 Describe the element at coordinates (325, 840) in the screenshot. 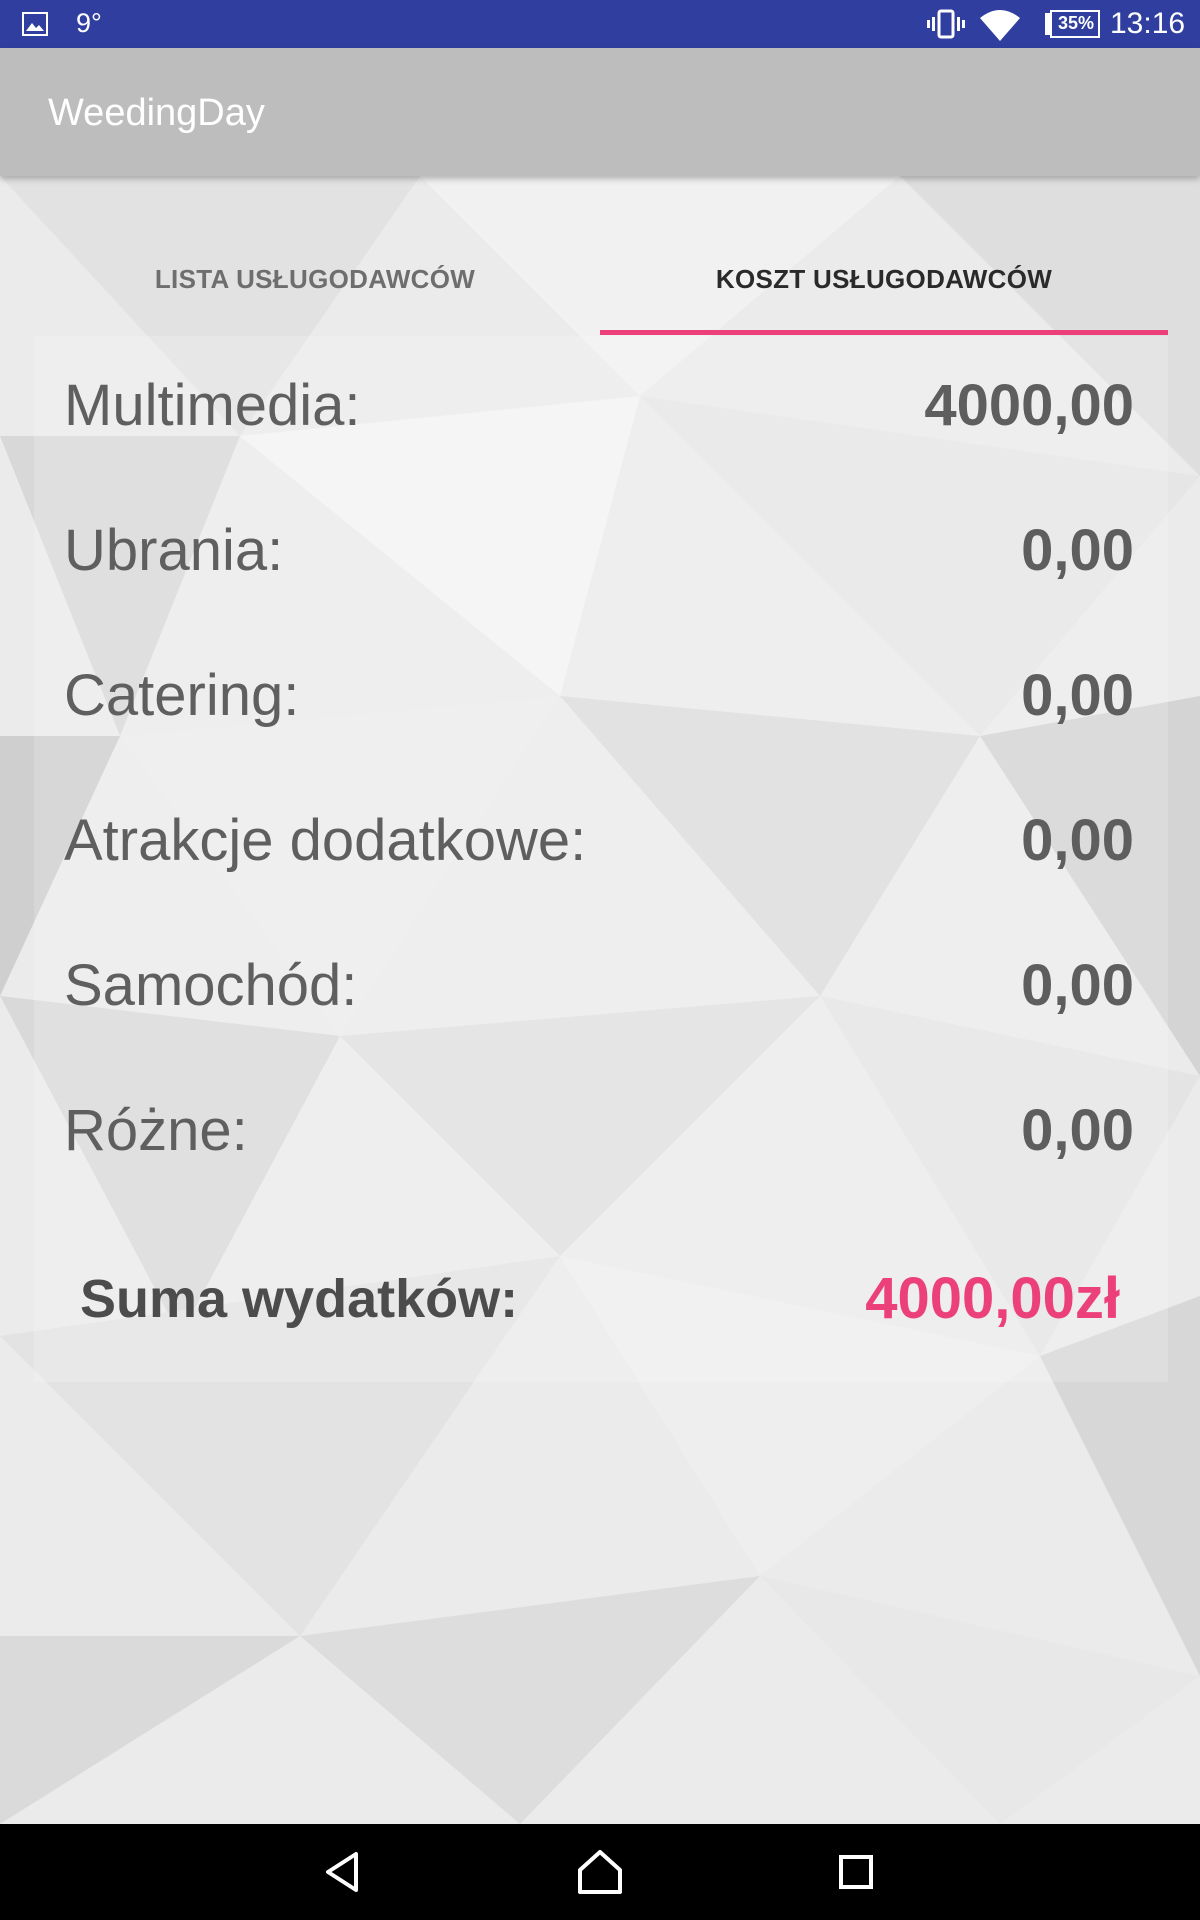

I see `cost-label: Atrakcje dodatkowe:` at that location.